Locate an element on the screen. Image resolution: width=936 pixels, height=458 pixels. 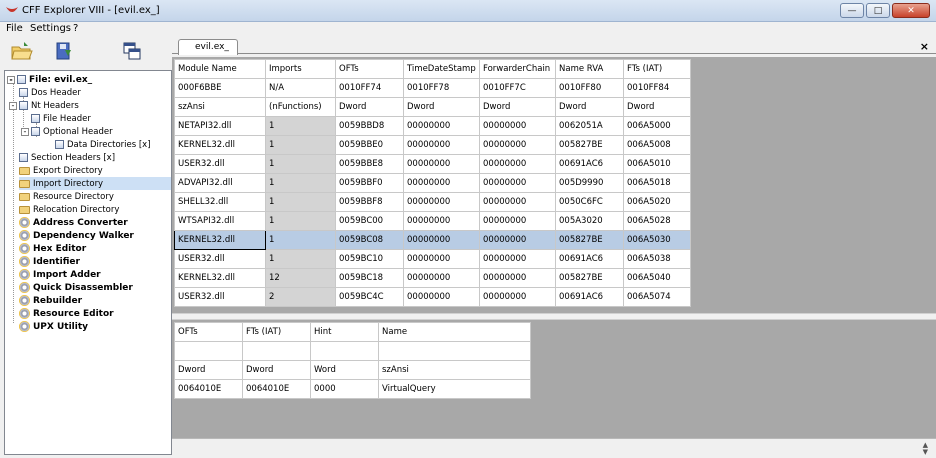
table-cell: VirtualQuery is located at coordinates (454, 389).